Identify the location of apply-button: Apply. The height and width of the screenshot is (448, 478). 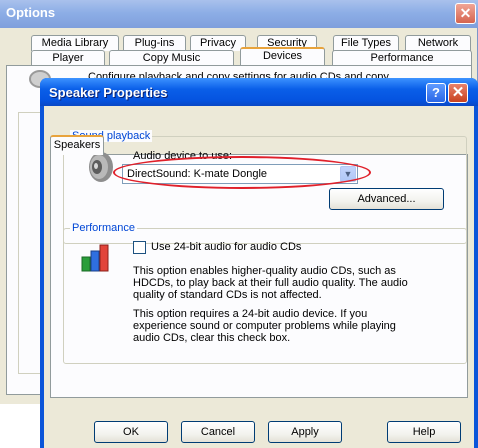
(305, 432).